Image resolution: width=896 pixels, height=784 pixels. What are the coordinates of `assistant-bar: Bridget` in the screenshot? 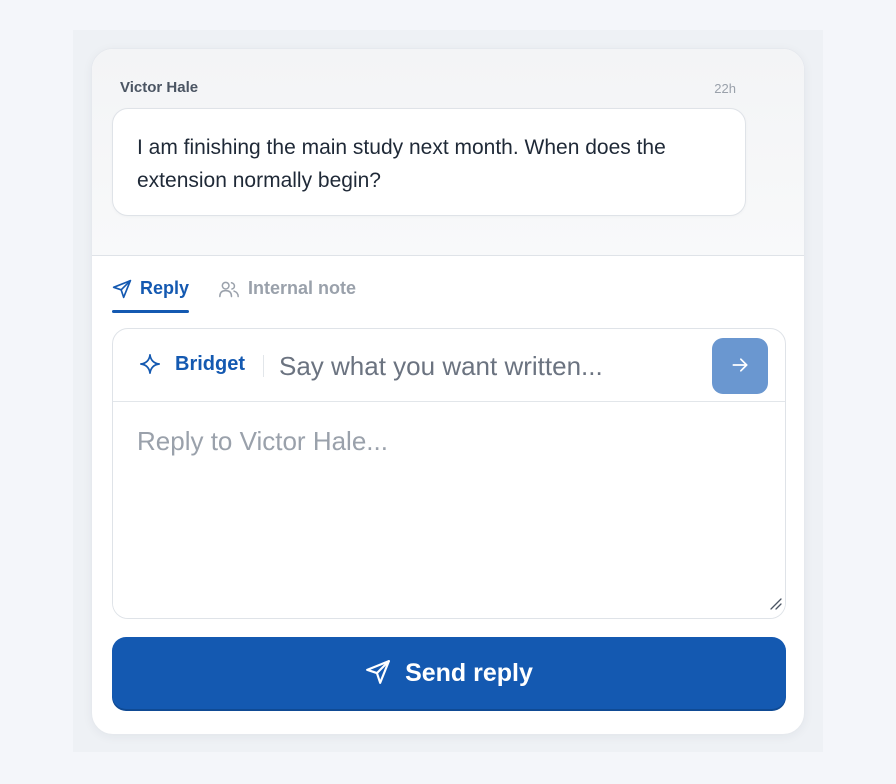 It's located at (449, 365).